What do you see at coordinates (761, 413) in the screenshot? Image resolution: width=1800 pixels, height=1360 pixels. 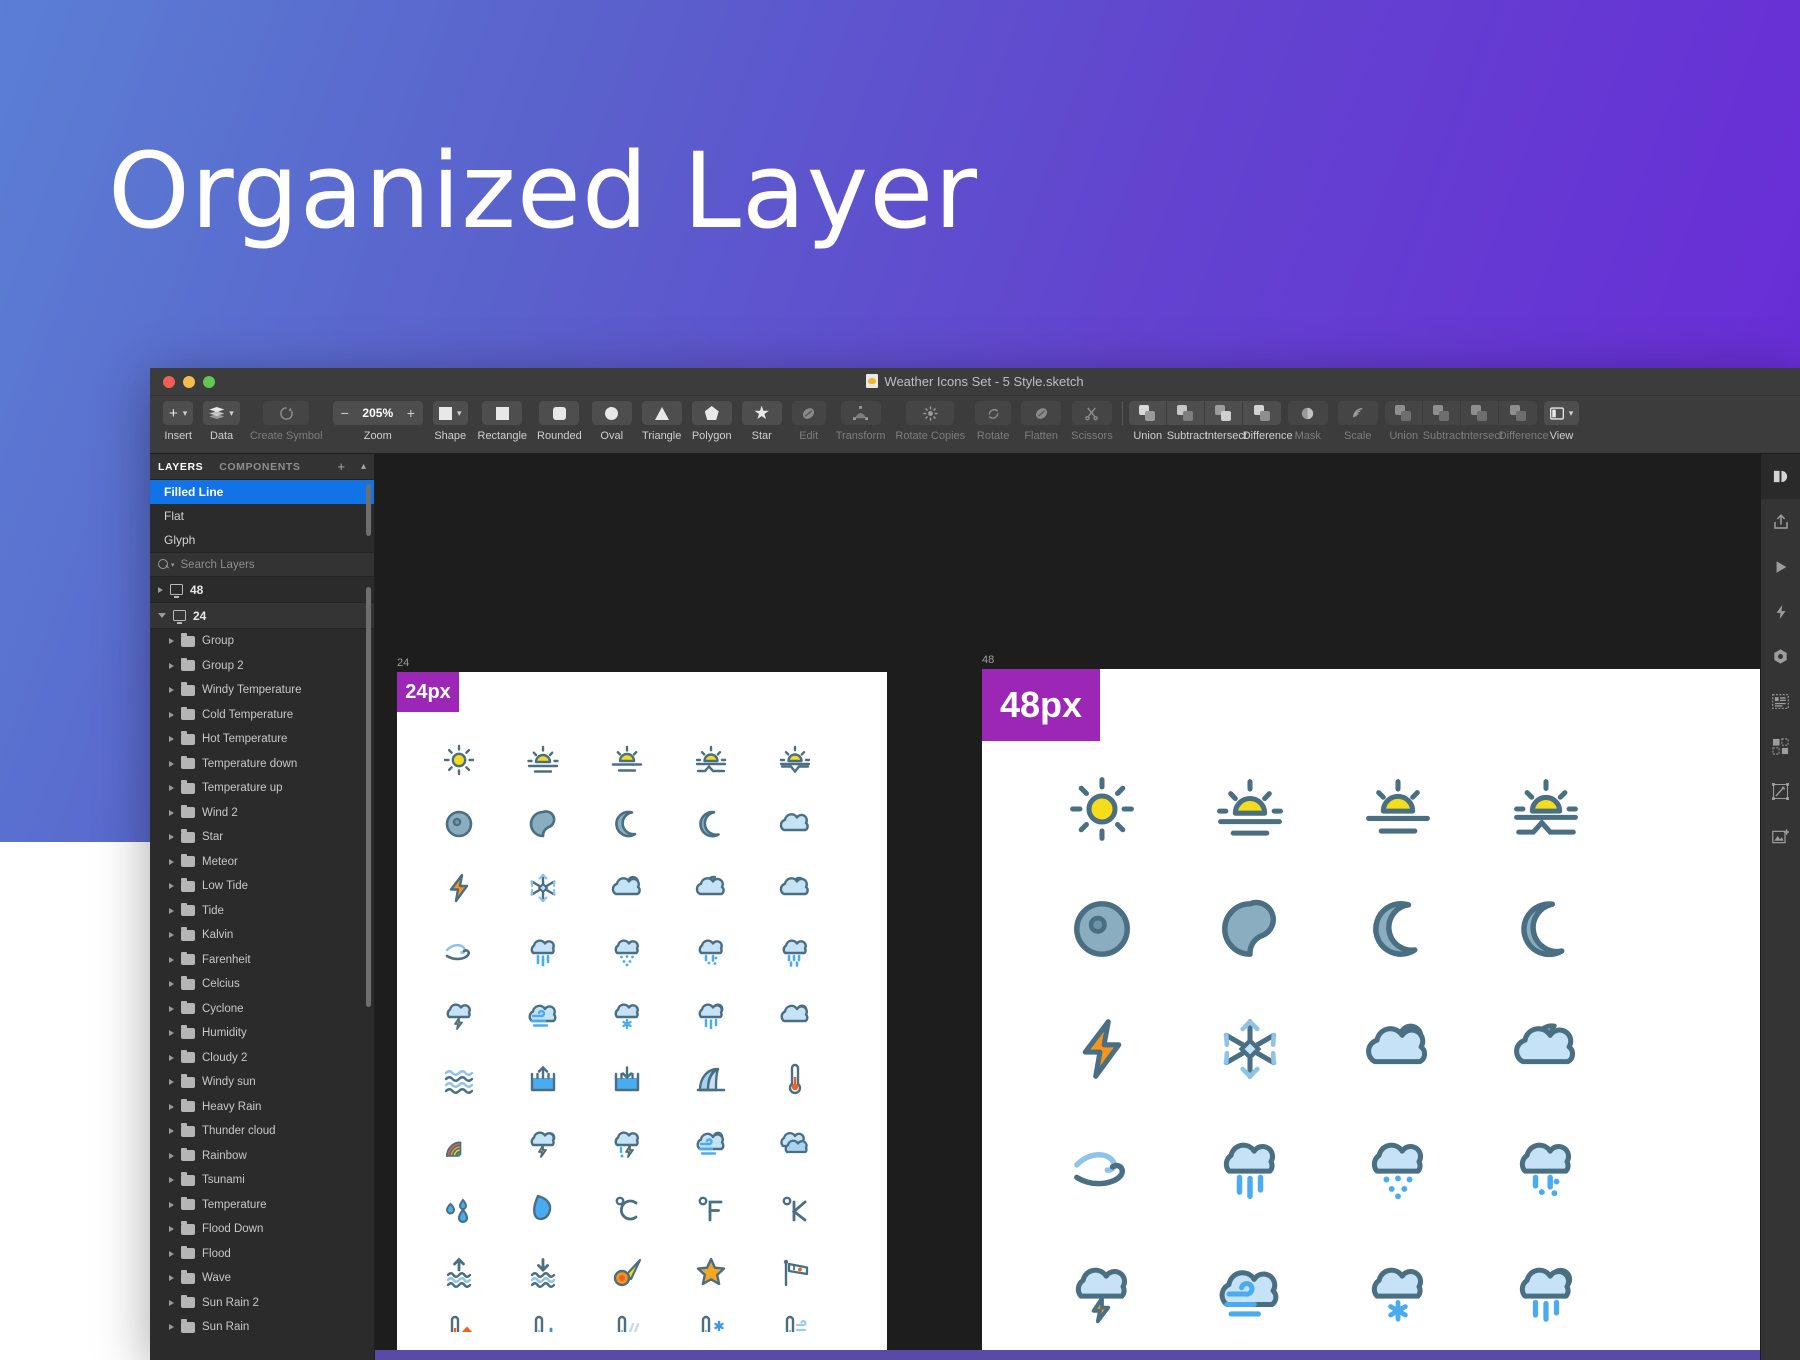 I see `star-button` at bounding box center [761, 413].